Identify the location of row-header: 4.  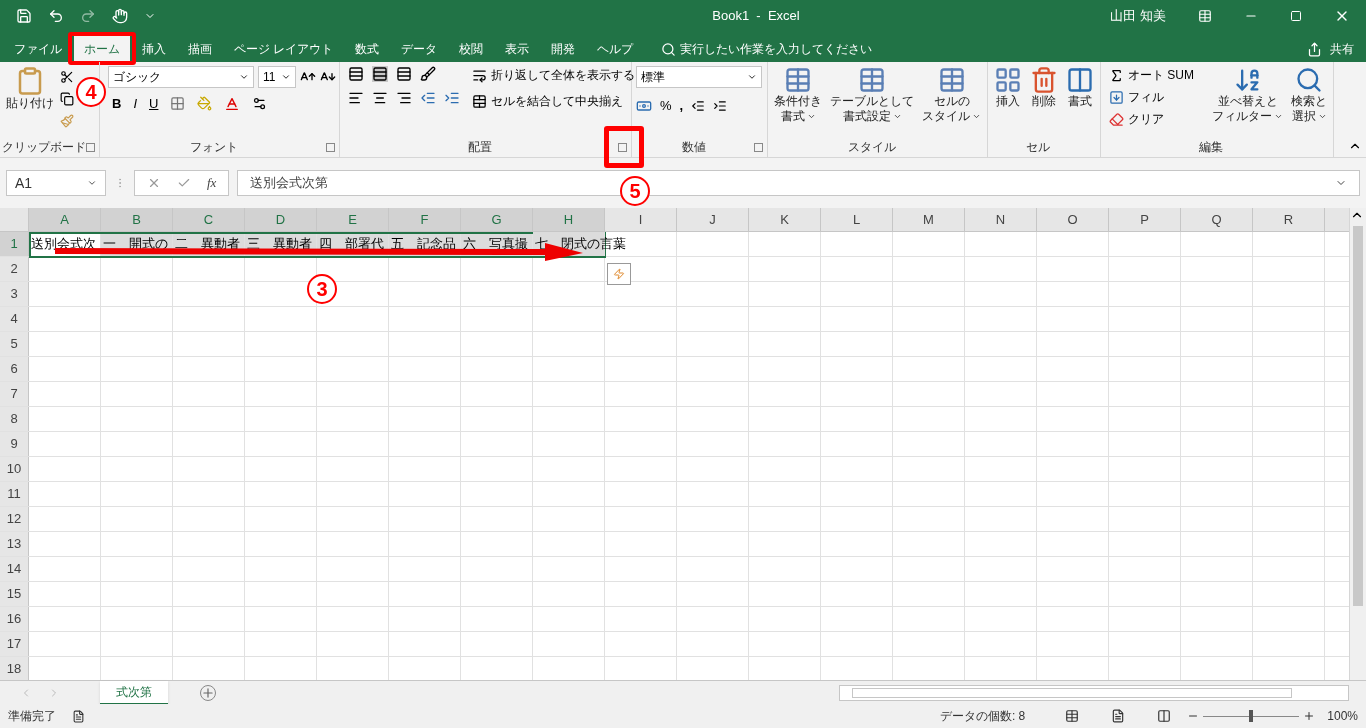
(14, 319).